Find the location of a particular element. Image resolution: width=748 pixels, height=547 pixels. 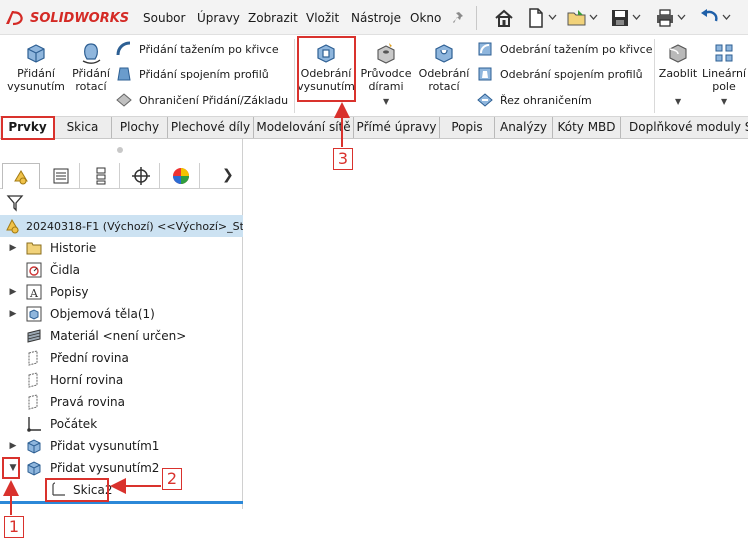

svg-text: A is located at coordinates (34, 293).